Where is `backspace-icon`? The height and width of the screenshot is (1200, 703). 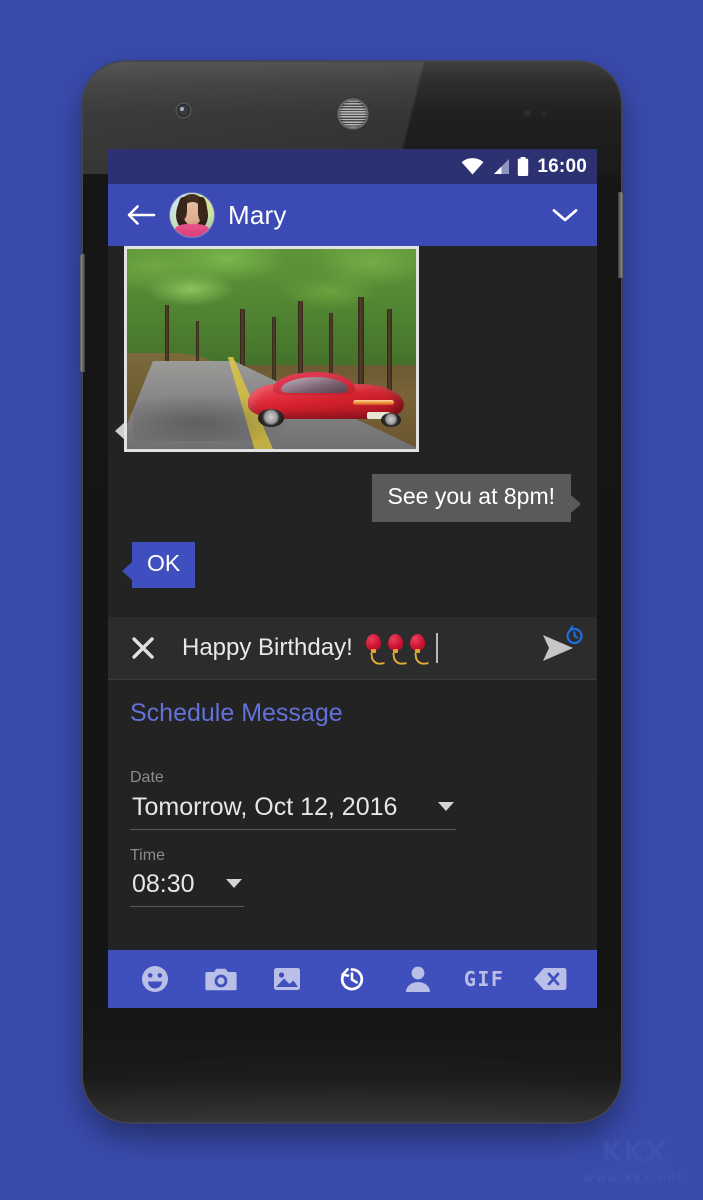
backspace-icon is located at coordinates (550, 979).